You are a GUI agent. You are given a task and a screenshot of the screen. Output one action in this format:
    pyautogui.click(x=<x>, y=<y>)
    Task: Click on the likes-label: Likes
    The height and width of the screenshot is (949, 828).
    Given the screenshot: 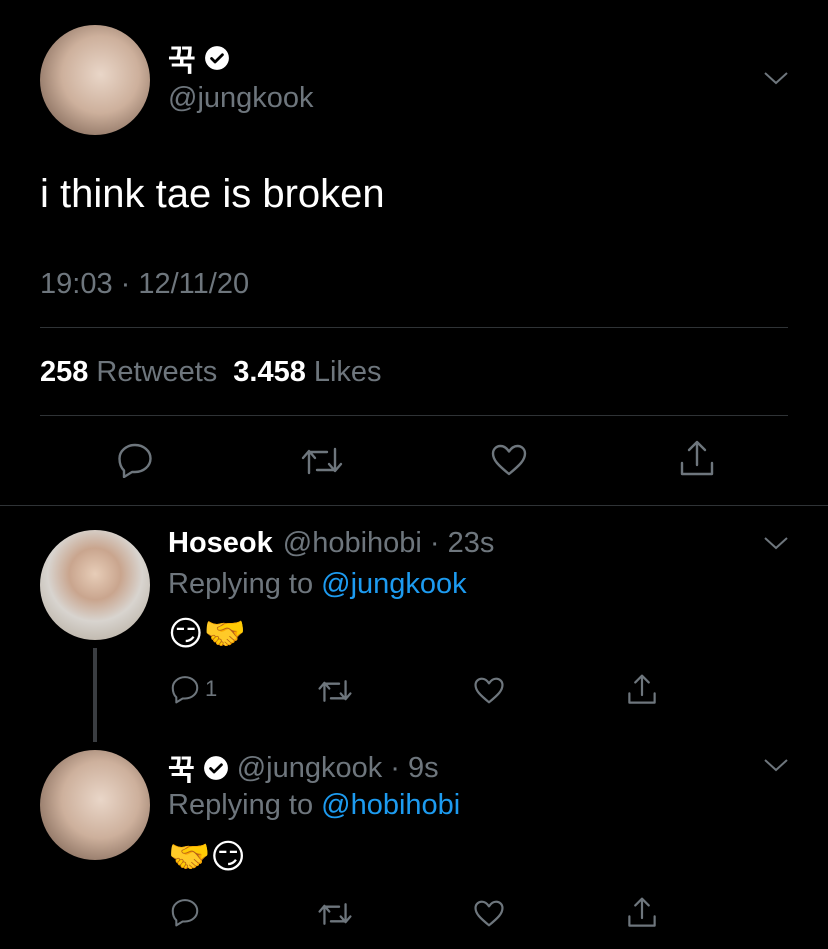 What is the action you would take?
    pyautogui.click(x=348, y=372)
    